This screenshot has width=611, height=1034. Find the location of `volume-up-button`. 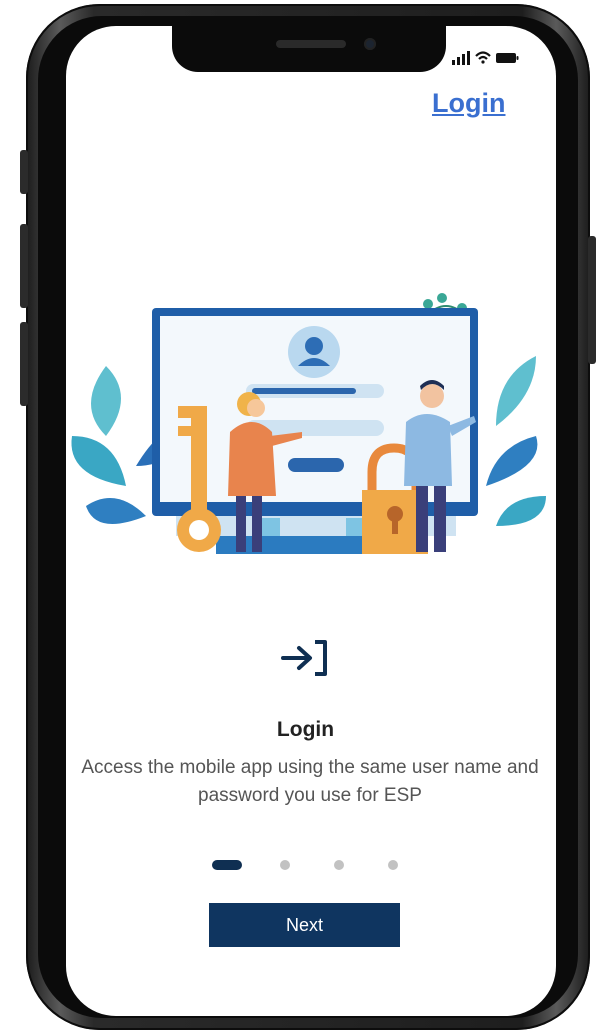

volume-up-button is located at coordinates (24, 266).